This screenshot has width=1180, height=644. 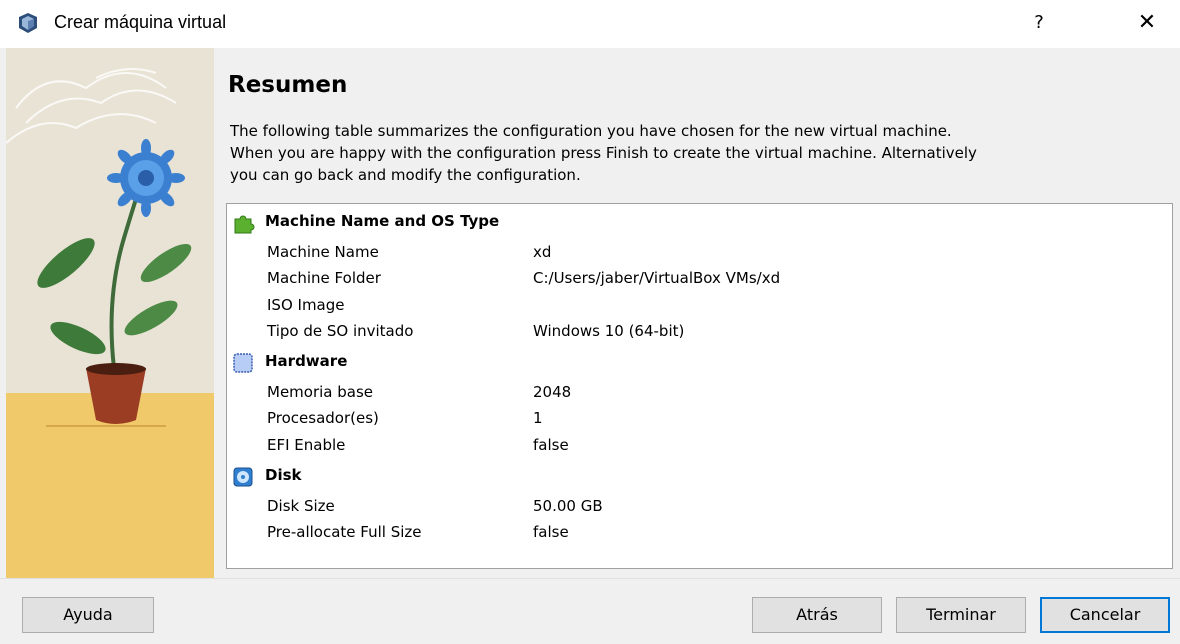 What do you see at coordinates (590, 24) in the screenshot?
I see `title-bar: Crear máquina virtual ? ✕` at bounding box center [590, 24].